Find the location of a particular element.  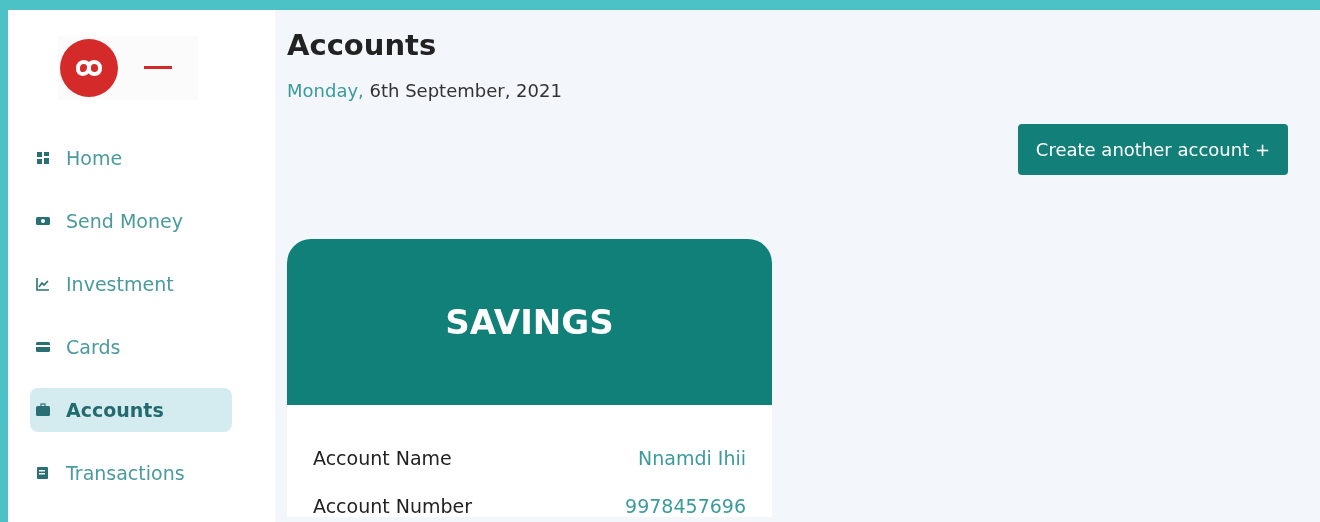

field-value: 9978457696 is located at coordinates (685, 506).